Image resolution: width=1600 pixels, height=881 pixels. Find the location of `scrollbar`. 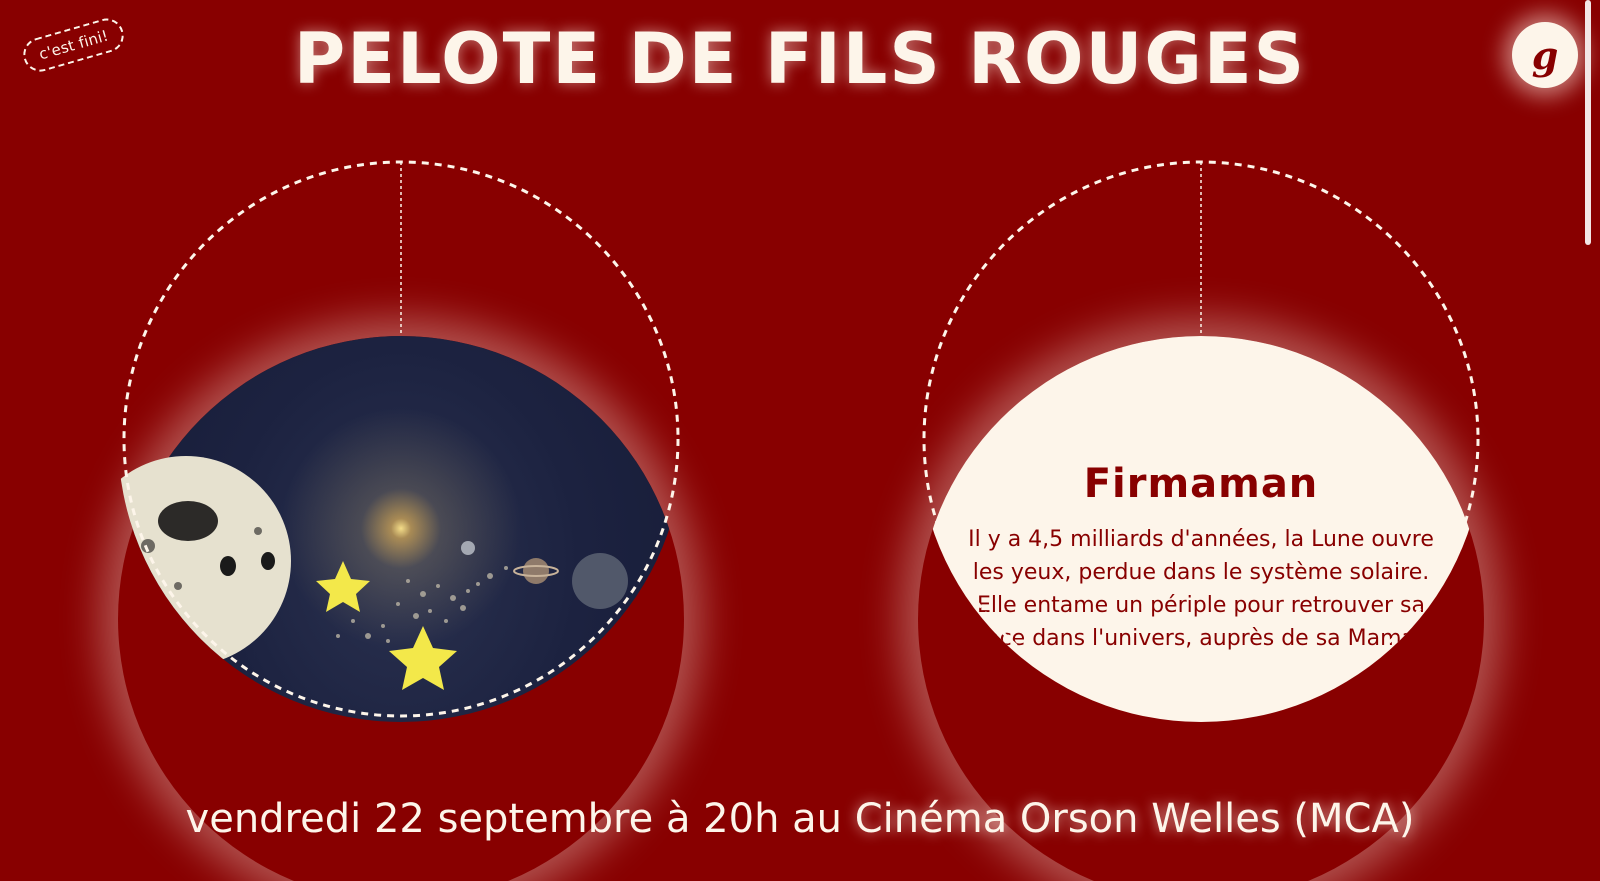

scrollbar is located at coordinates (1588, 122).